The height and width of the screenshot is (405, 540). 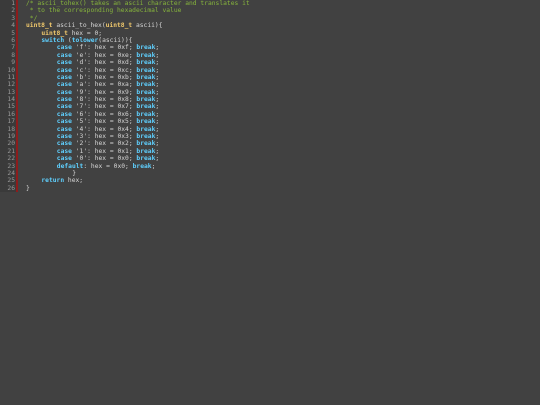 I want to click on line-number: 7, so click(x=13, y=48).